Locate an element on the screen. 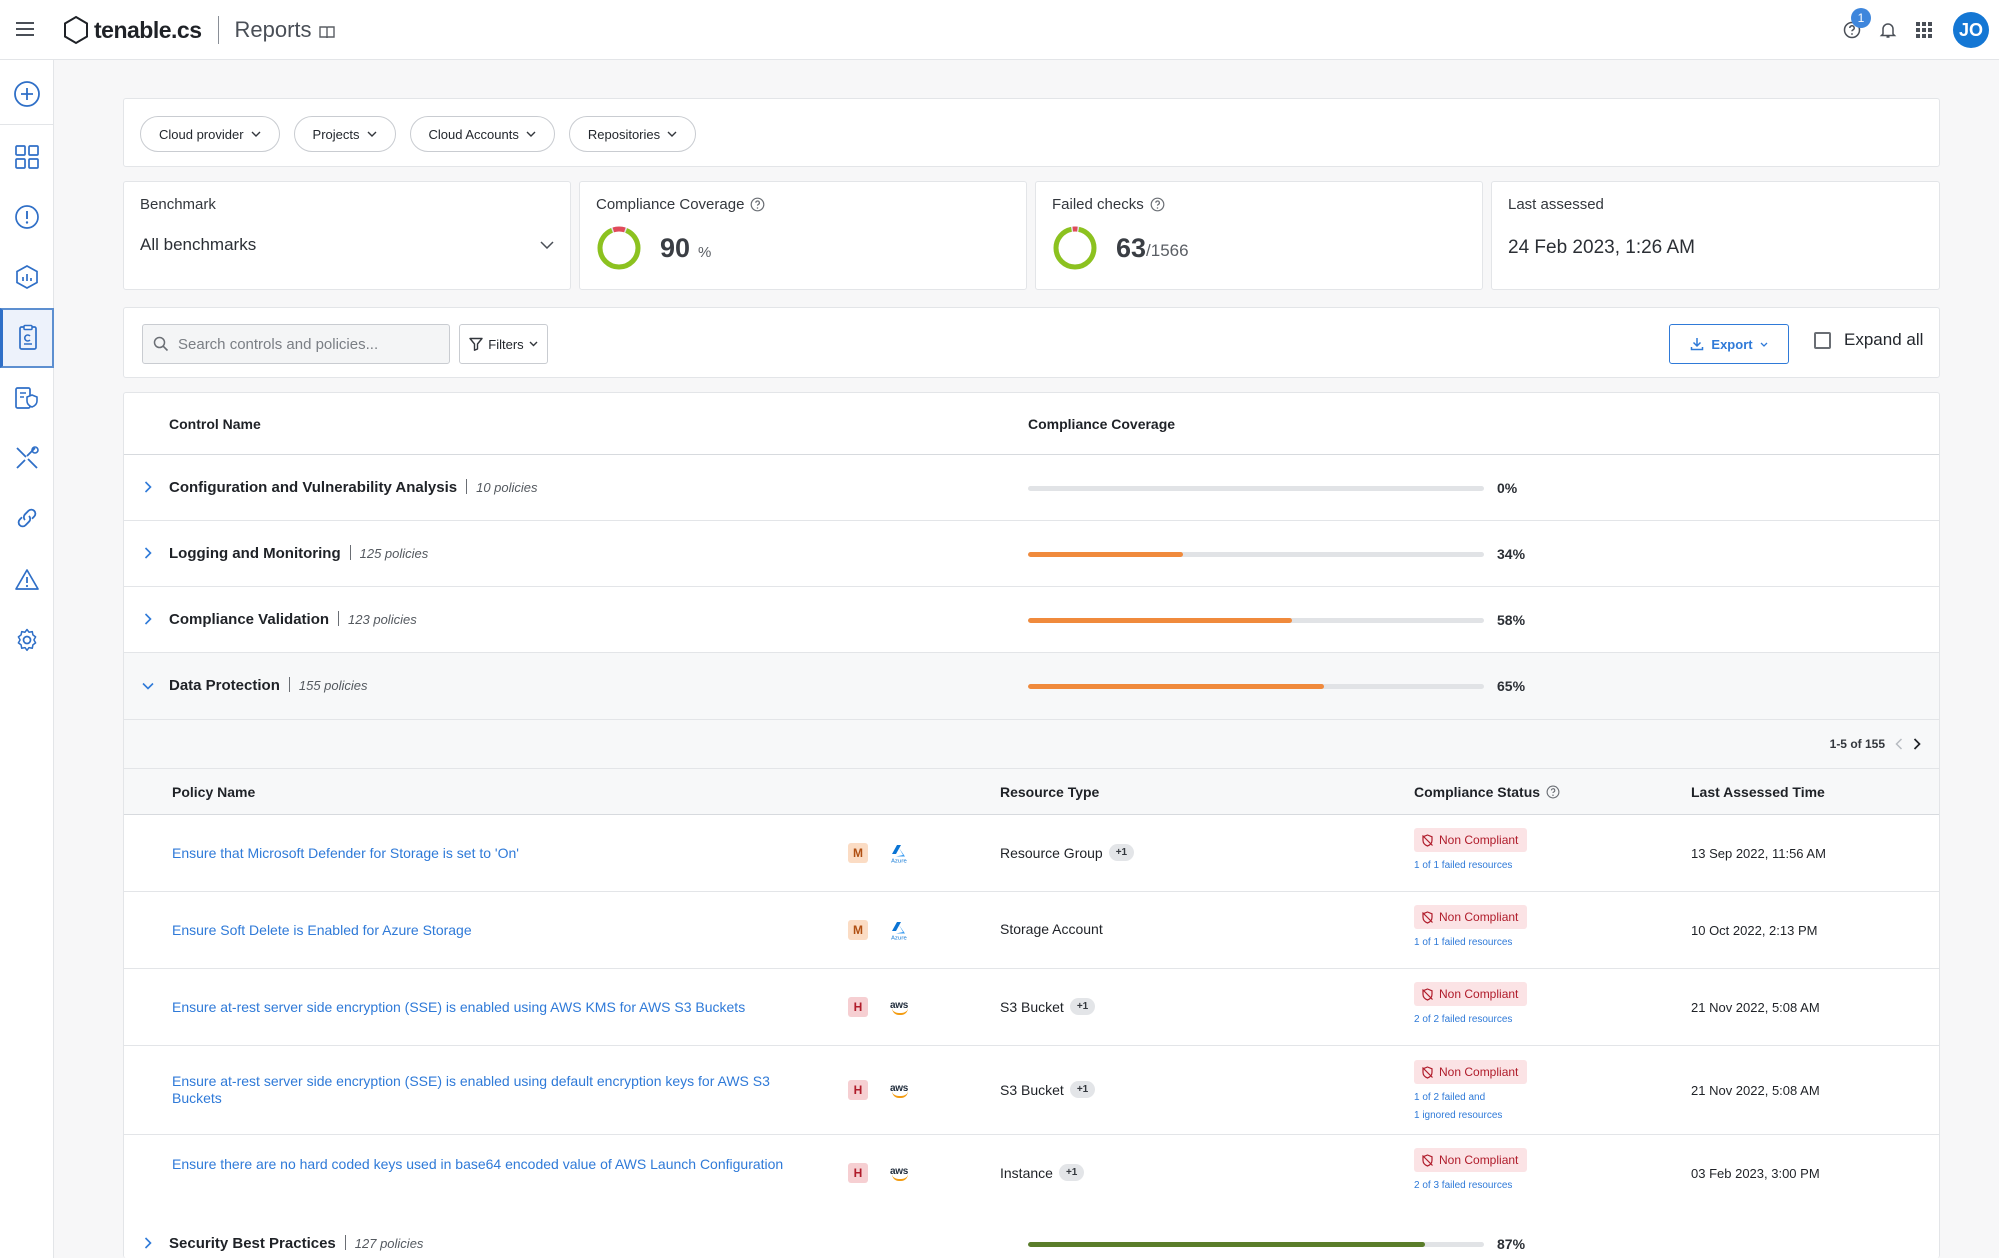 The width and height of the screenshot is (1999, 1258). gauge-pass-arc is located at coordinates (1075, 248).